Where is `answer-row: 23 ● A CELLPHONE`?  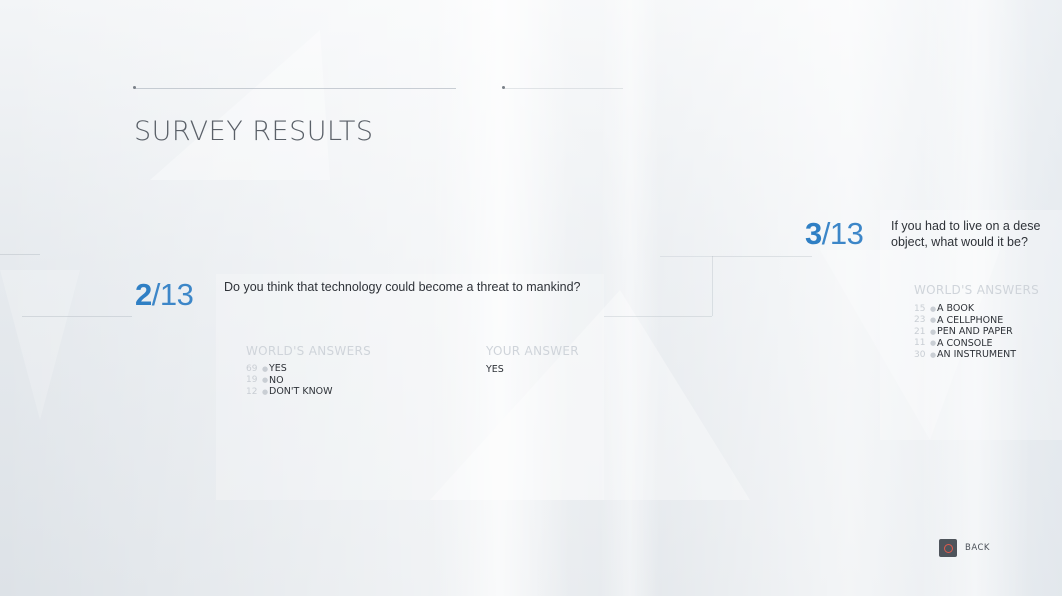
answer-row: 23 ● A CELLPHONE is located at coordinates (965, 321).